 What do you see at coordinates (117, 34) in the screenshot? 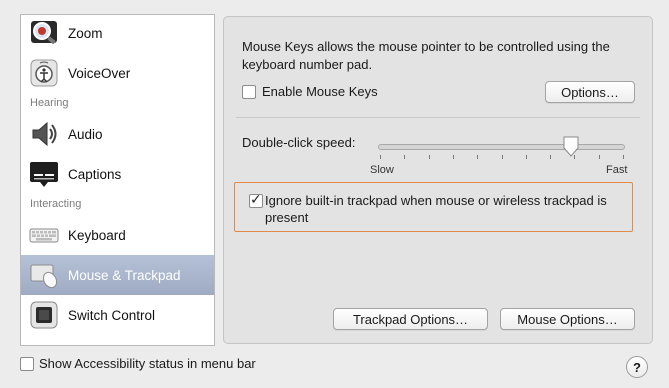
I see `sidebar-item-zoom: Zoom` at bounding box center [117, 34].